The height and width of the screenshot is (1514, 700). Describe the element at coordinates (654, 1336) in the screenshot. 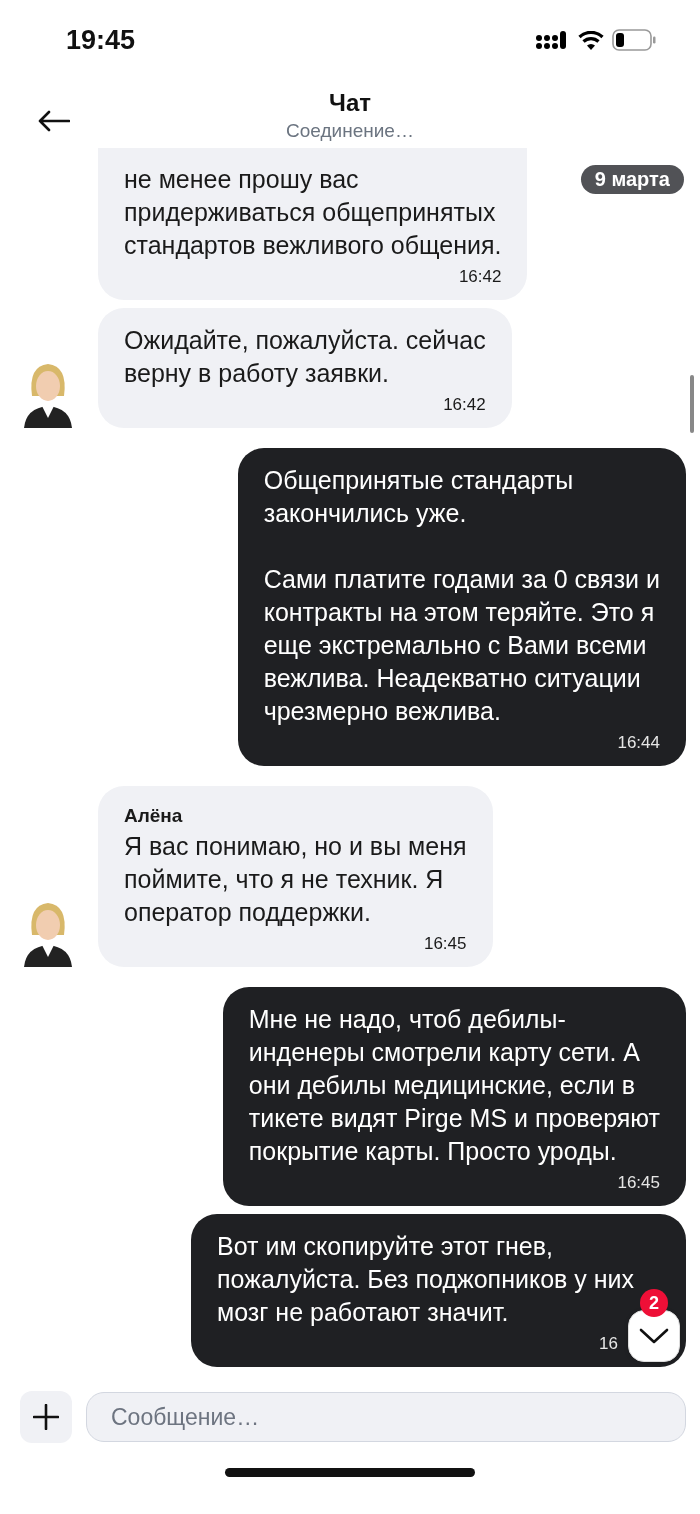

I see `chevron-down-icon` at that location.